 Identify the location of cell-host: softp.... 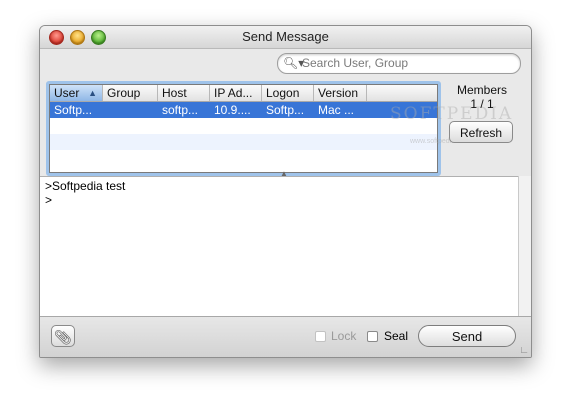
(180, 110).